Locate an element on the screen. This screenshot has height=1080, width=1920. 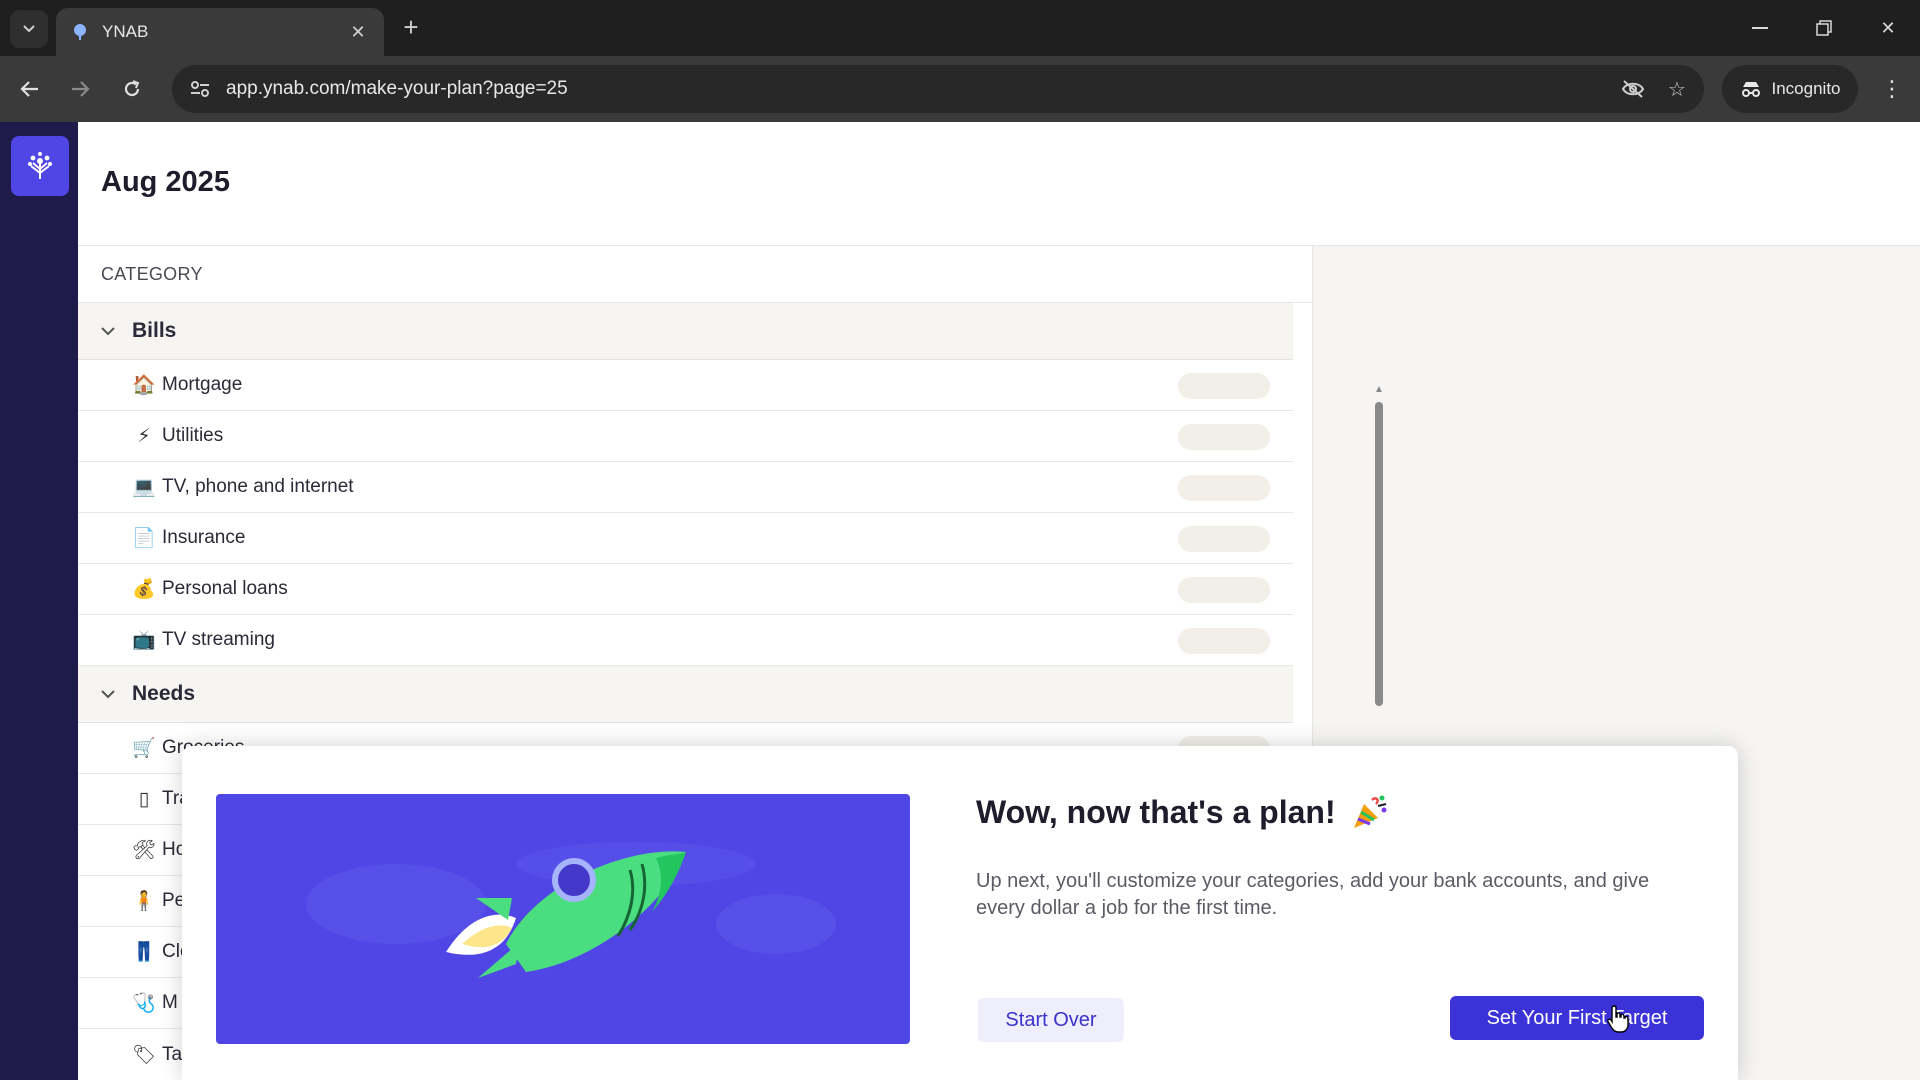
category-row-personal-loans: 💰 Personal loans is located at coordinates (685, 589).